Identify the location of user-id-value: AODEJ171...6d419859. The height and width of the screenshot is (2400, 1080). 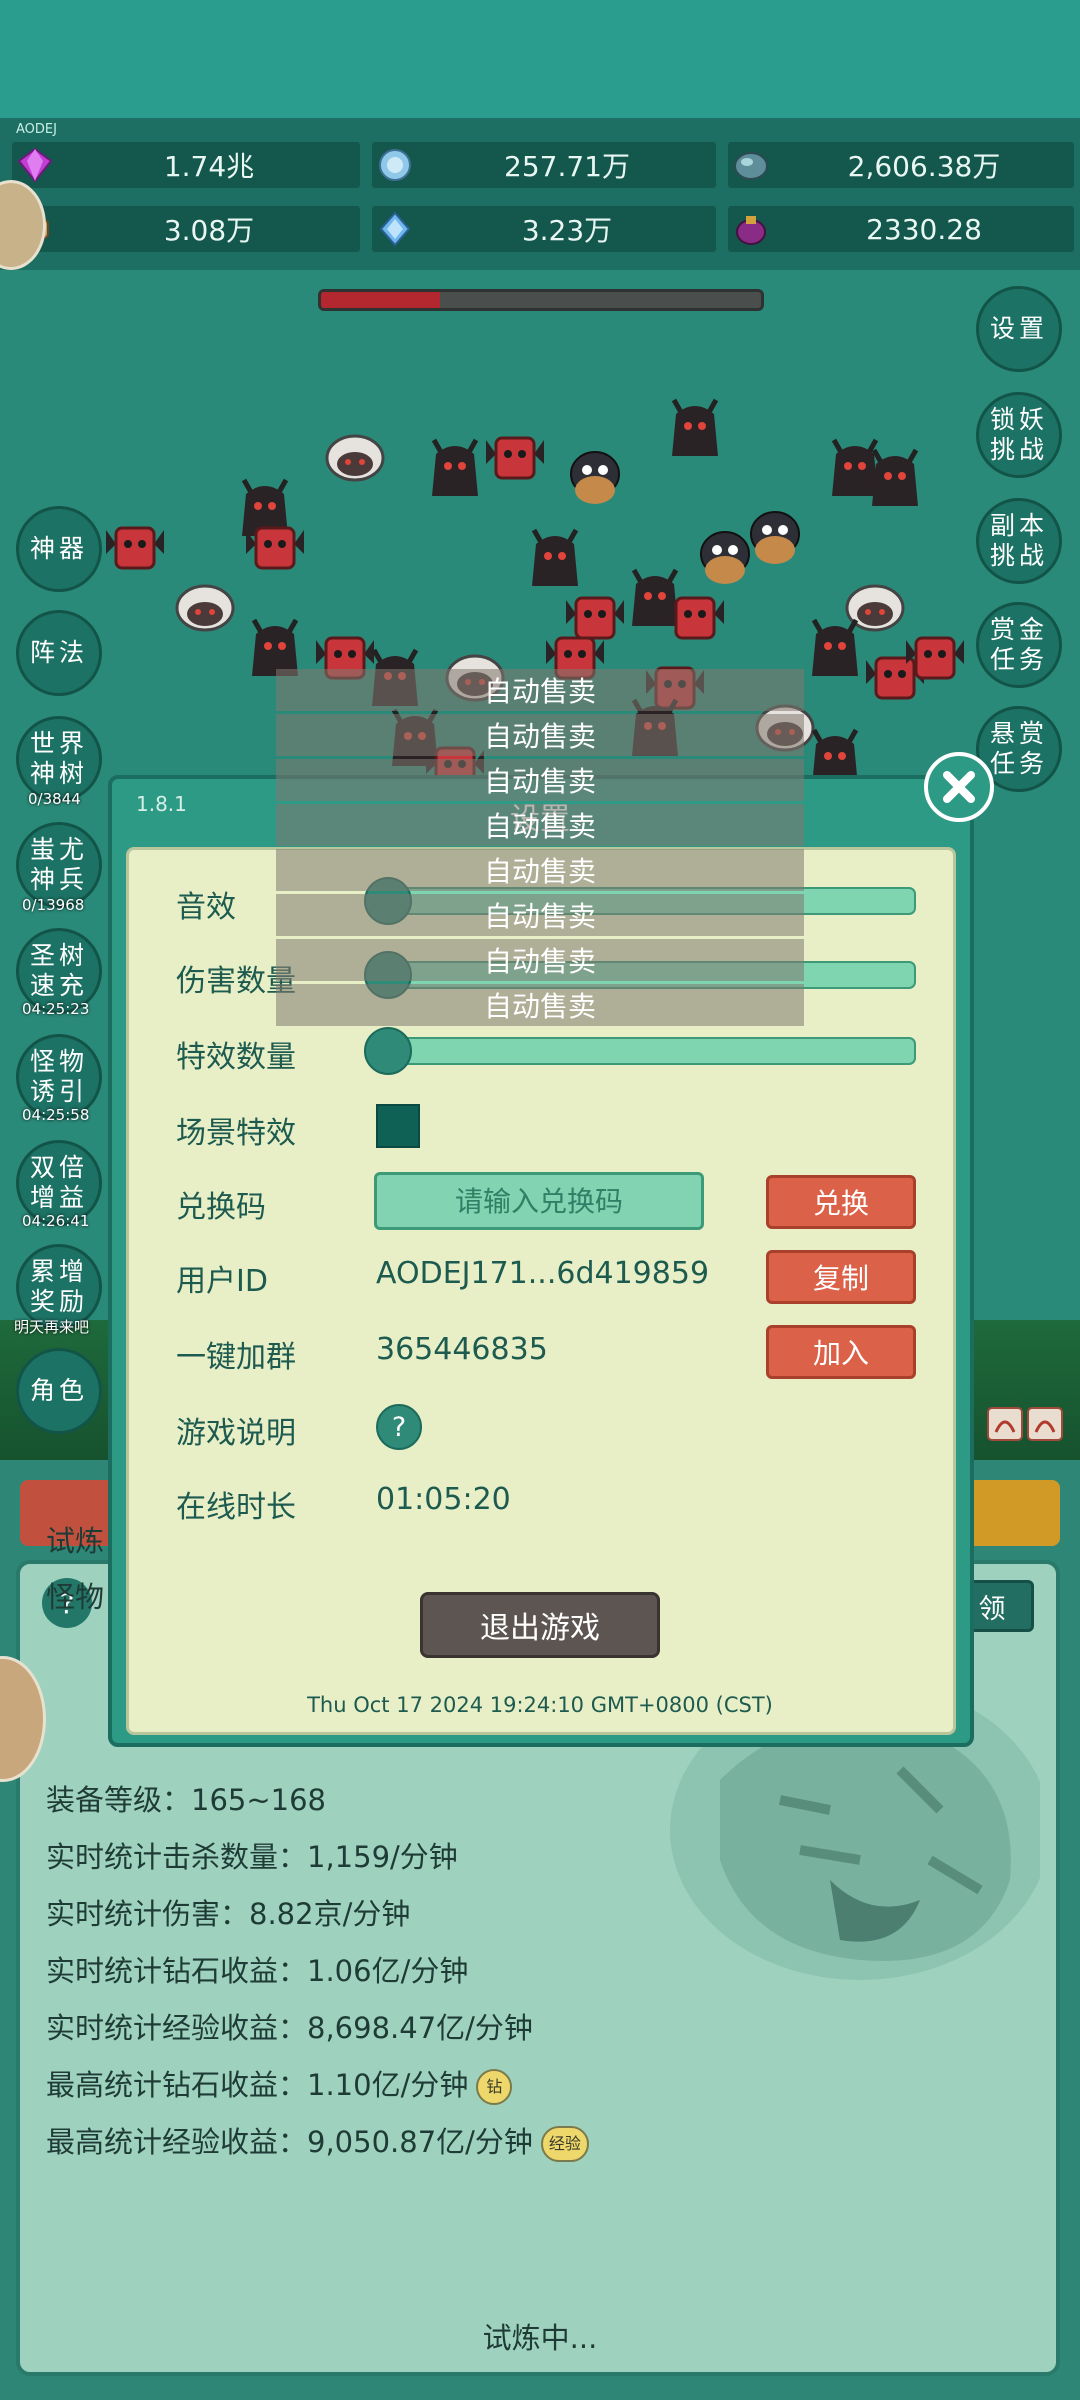
(543, 1273).